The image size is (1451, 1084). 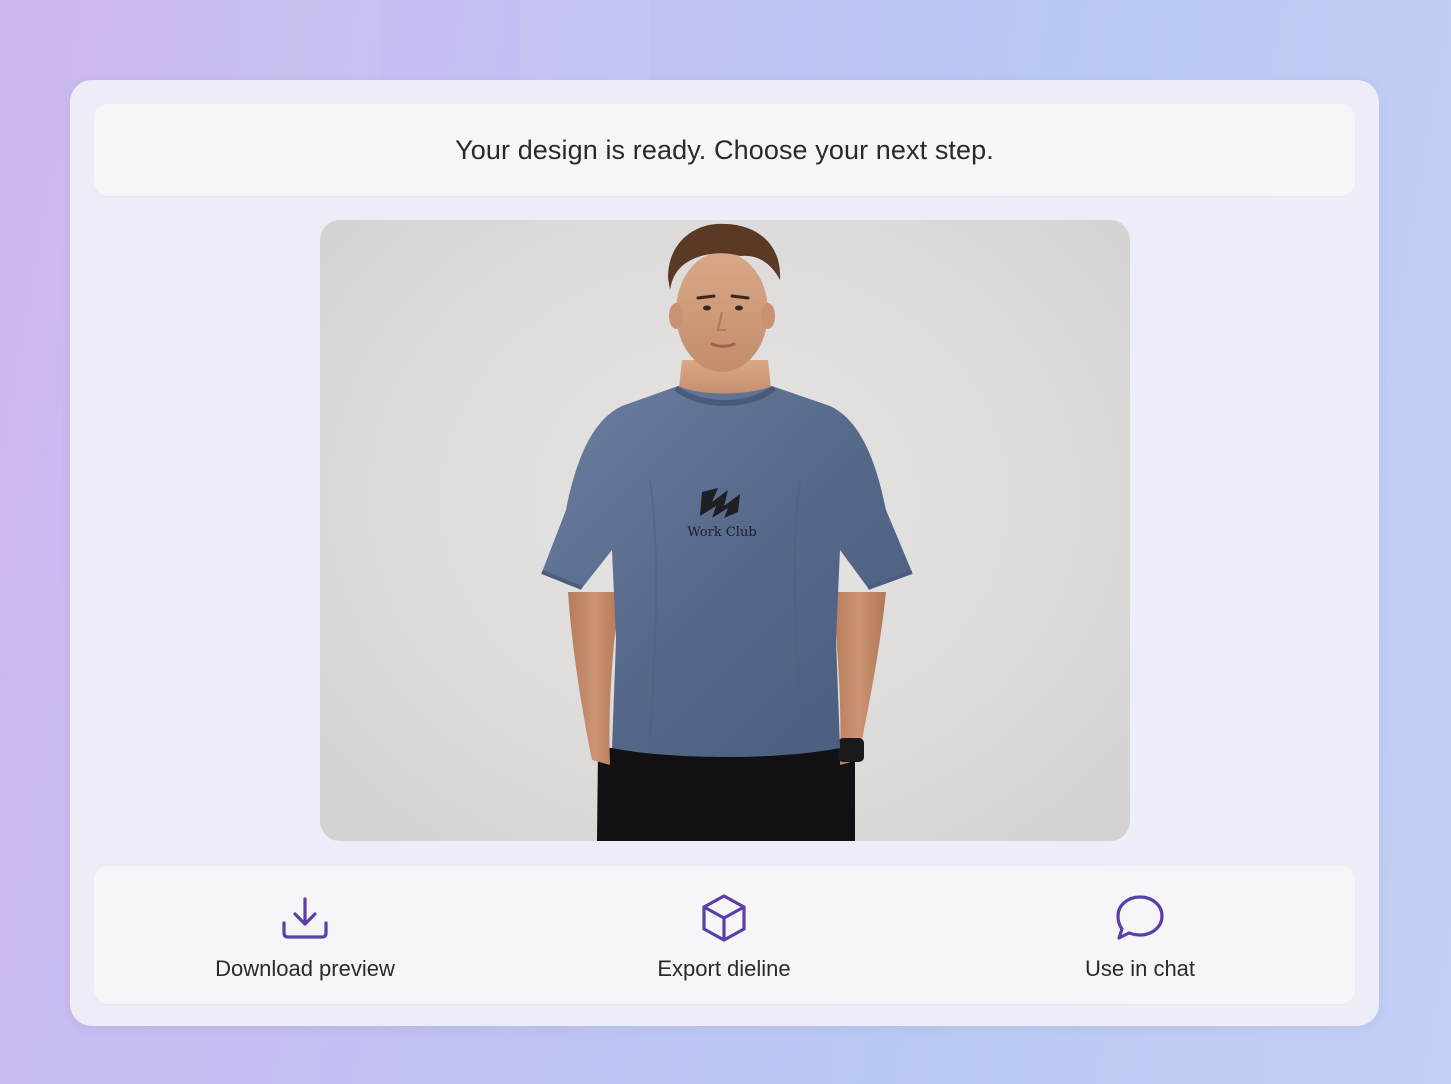 I want to click on tshirt-mockup-illustration: Work Club, so click(x=727, y=532).